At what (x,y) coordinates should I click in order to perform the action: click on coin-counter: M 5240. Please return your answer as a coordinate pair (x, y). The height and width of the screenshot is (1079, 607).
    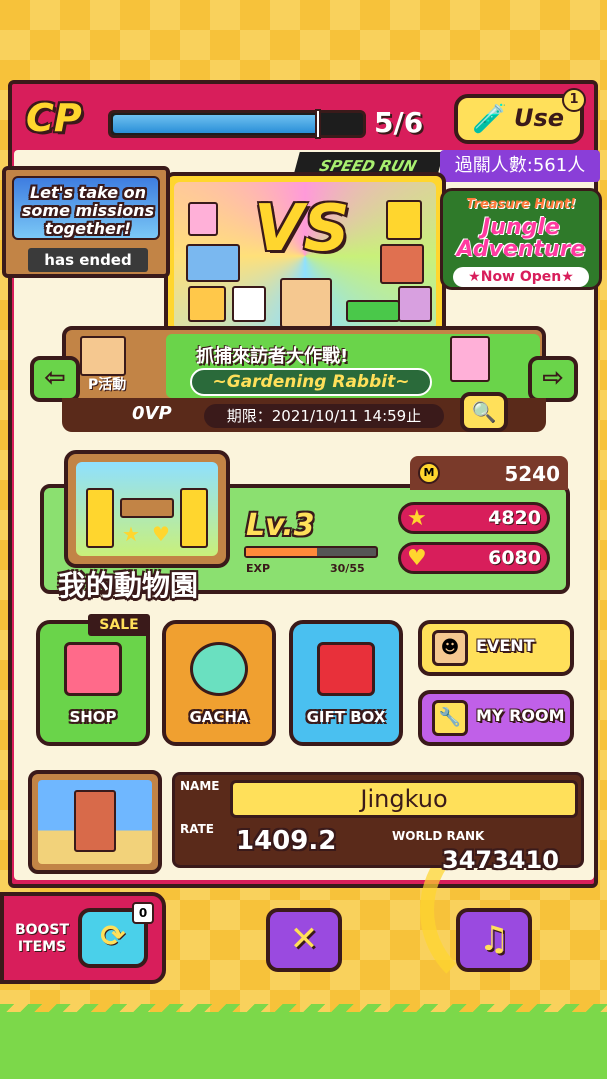
    Looking at the image, I should click on (489, 473).